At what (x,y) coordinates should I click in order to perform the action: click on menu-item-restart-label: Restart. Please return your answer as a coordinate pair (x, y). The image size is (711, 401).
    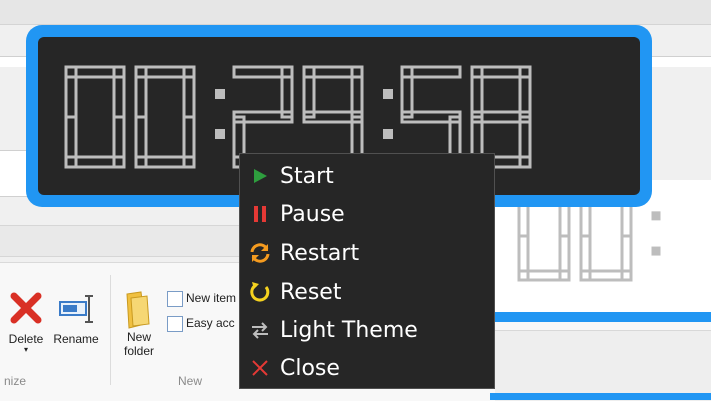
    Looking at the image, I should click on (320, 253).